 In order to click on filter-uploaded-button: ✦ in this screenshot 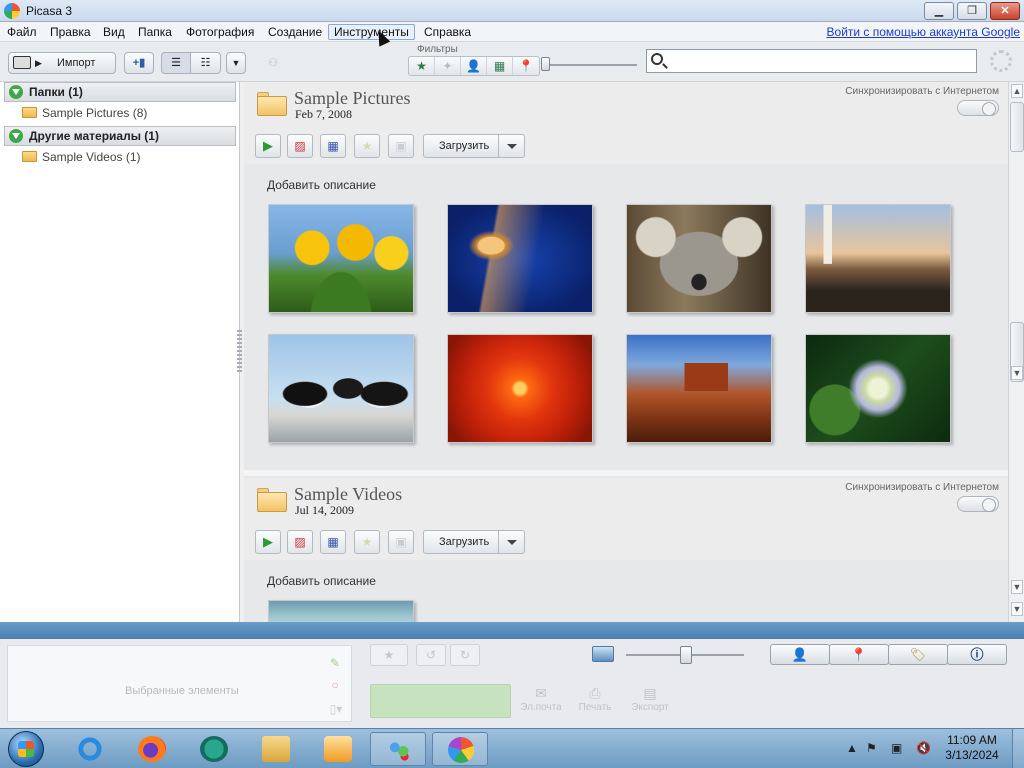, I will do `click(448, 66)`.